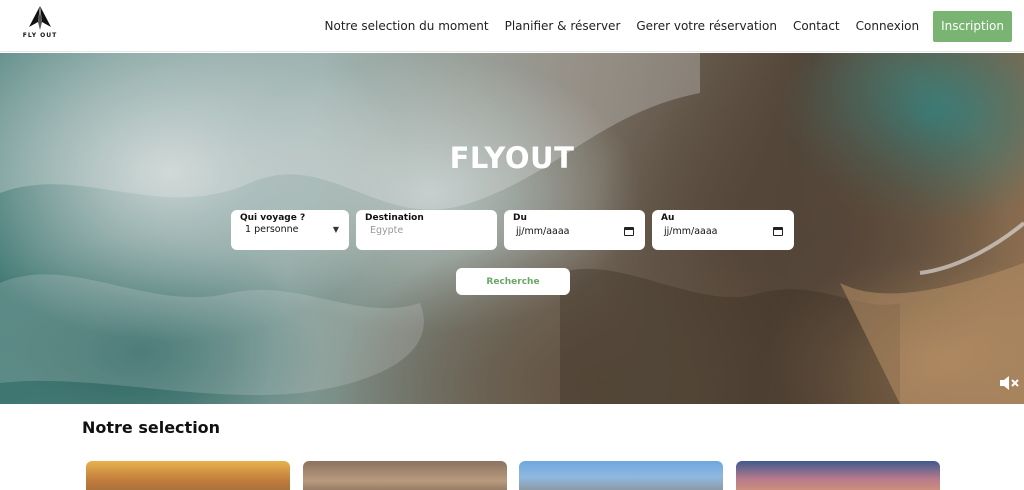 The height and width of the screenshot is (490, 1024). What do you see at coordinates (1010, 383) in the screenshot?
I see `speaker-muted-icon` at bounding box center [1010, 383].